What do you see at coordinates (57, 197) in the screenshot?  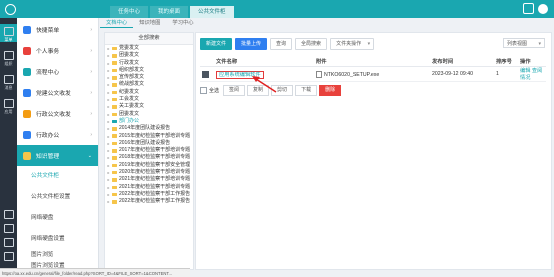 I see `sidebar-subitem-public-cabinet-settings: 公共文件柜设置` at bounding box center [57, 197].